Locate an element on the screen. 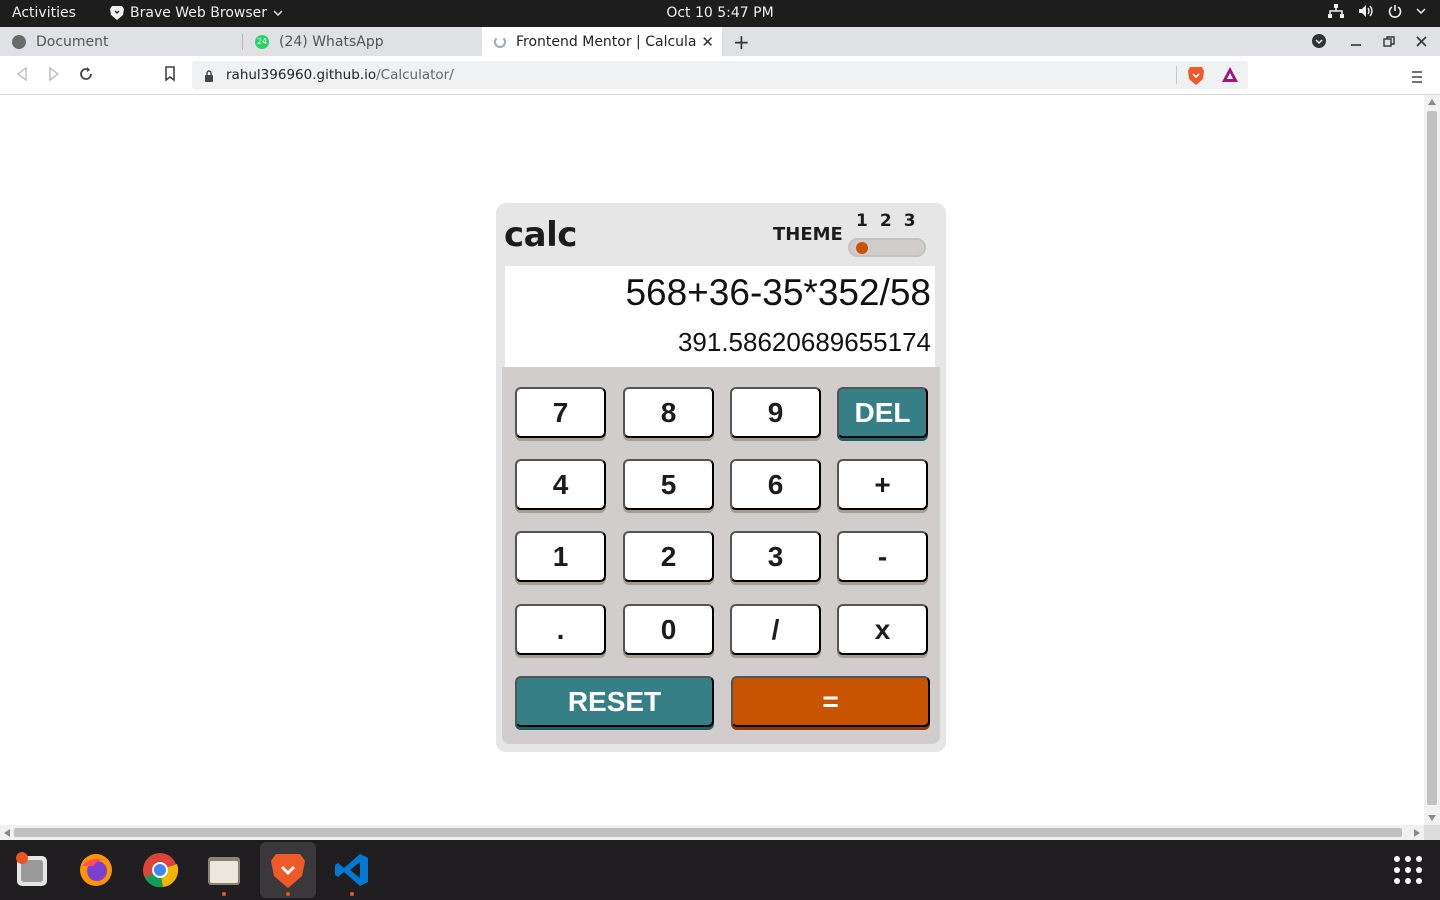  key-multiply: x is located at coordinates (882, 629).